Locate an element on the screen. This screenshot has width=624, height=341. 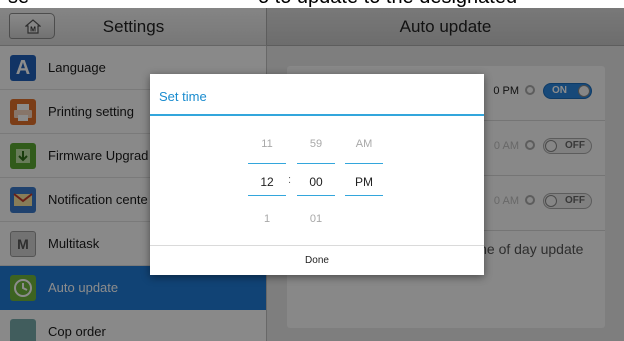
ampm-current: PM is located at coordinates (364, 182).